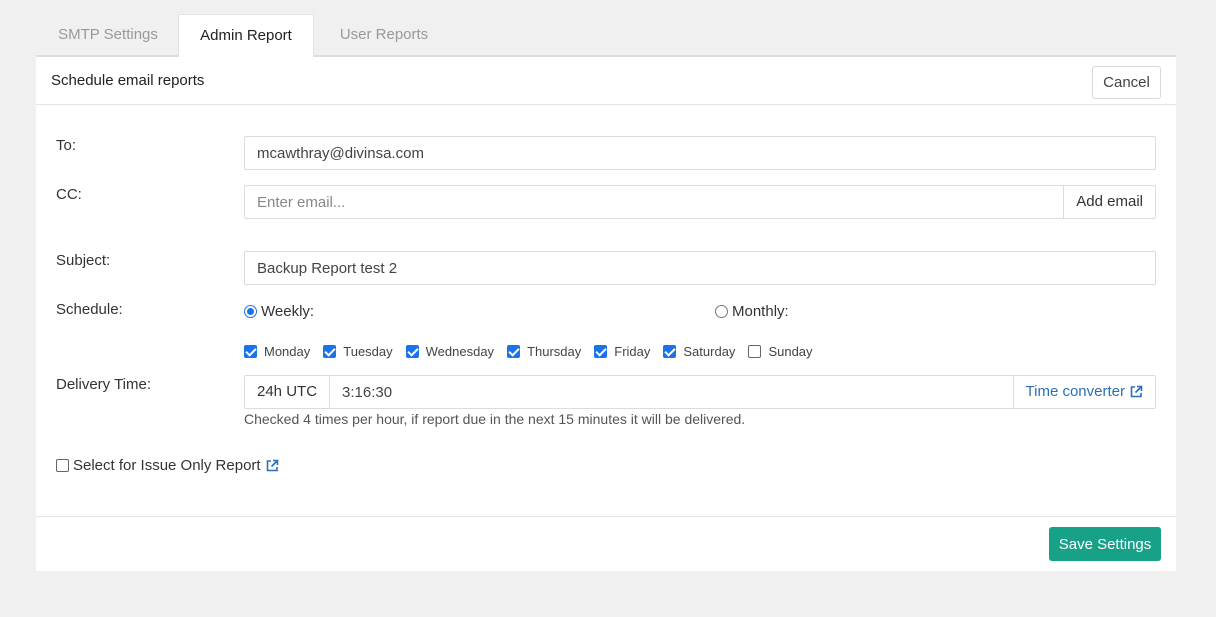  Describe the element at coordinates (66, 145) in the screenshot. I see `to-label: To:` at that location.